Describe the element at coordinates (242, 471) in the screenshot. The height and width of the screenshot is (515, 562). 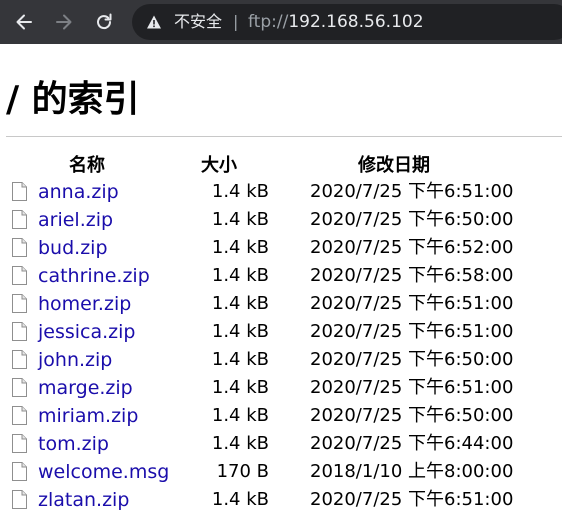
I see `file-size: 170 B` at that location.